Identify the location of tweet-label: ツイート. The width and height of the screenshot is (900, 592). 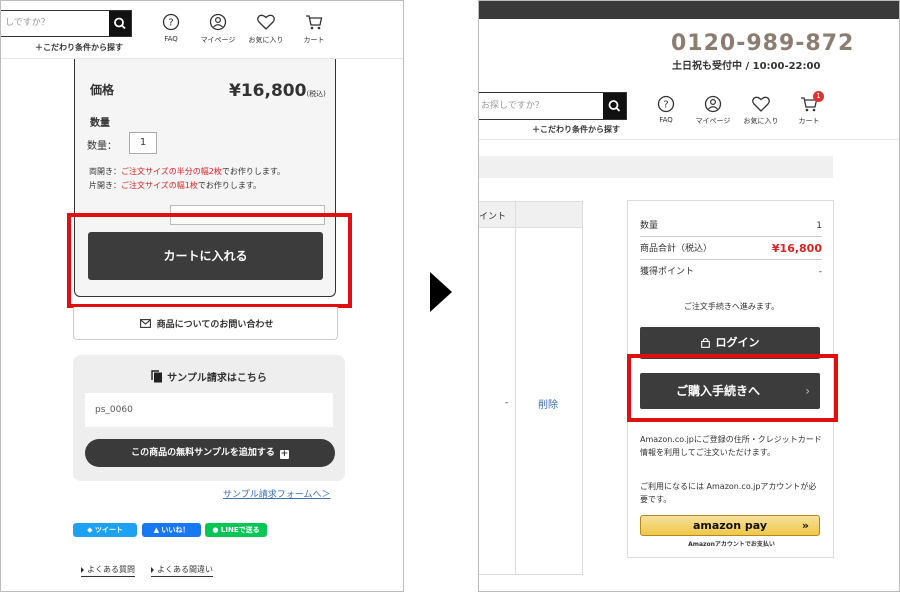
(108, 530).